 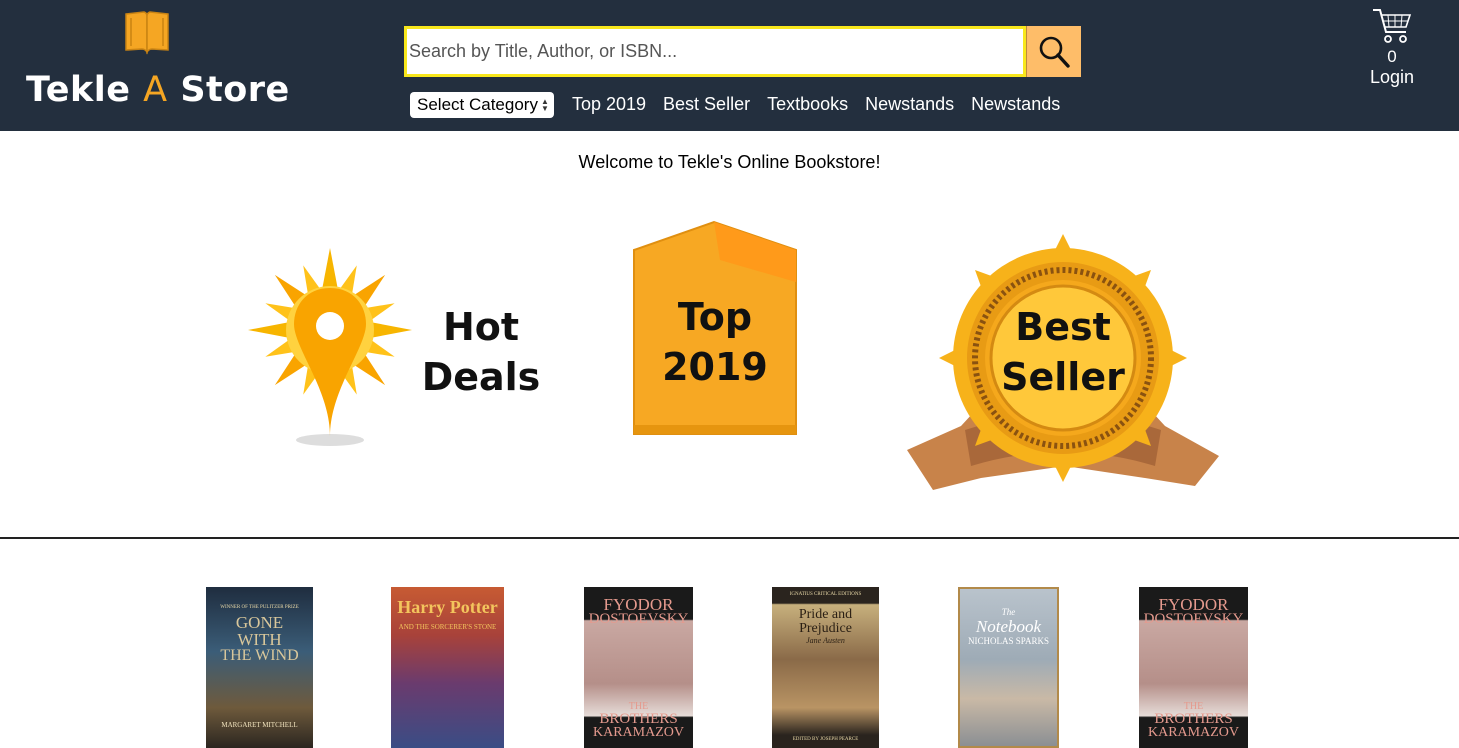 I want to click on category-select: Select Category ▲ ▼, so click(x=482, y=104).